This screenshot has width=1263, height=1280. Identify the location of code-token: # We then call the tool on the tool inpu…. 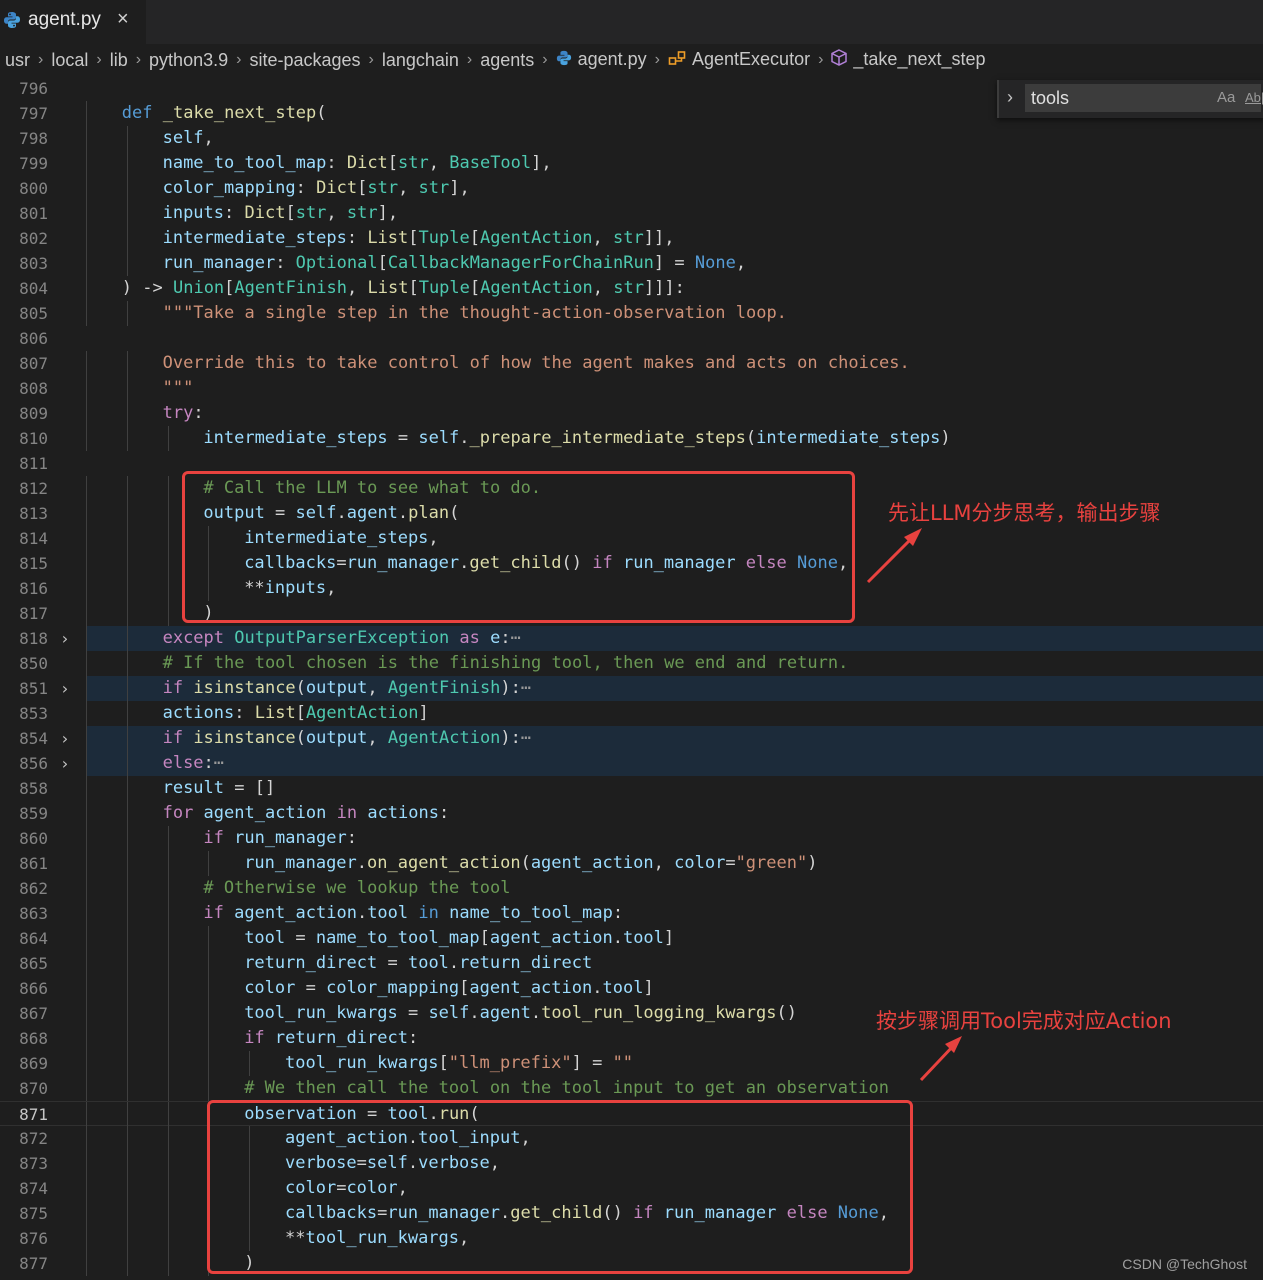
(566, 1088).